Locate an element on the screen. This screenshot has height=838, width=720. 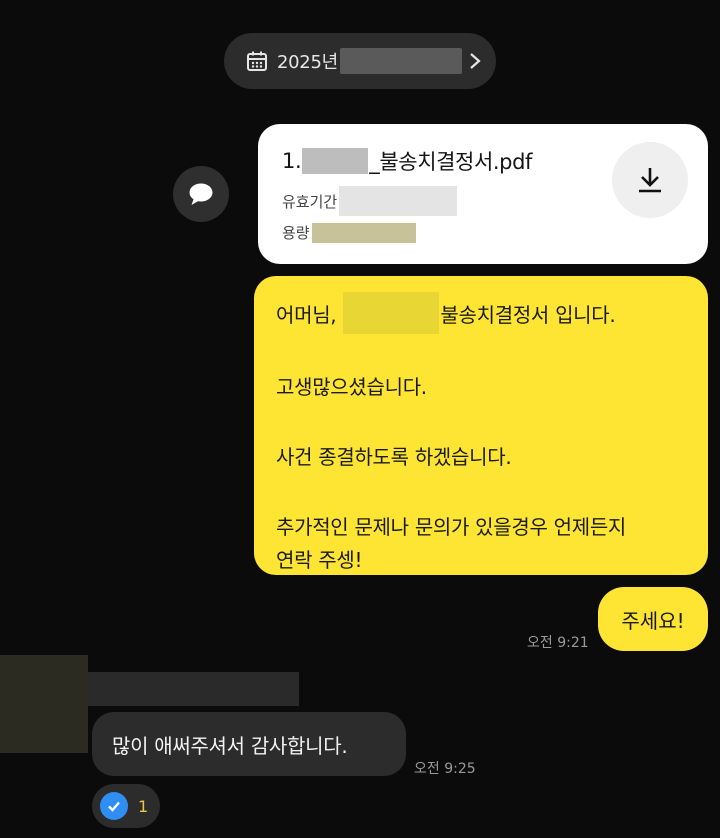
file-attachment-card: 1. _불송치결정서.pdf 유효기간 용량 is located at coordinates (483, 194).